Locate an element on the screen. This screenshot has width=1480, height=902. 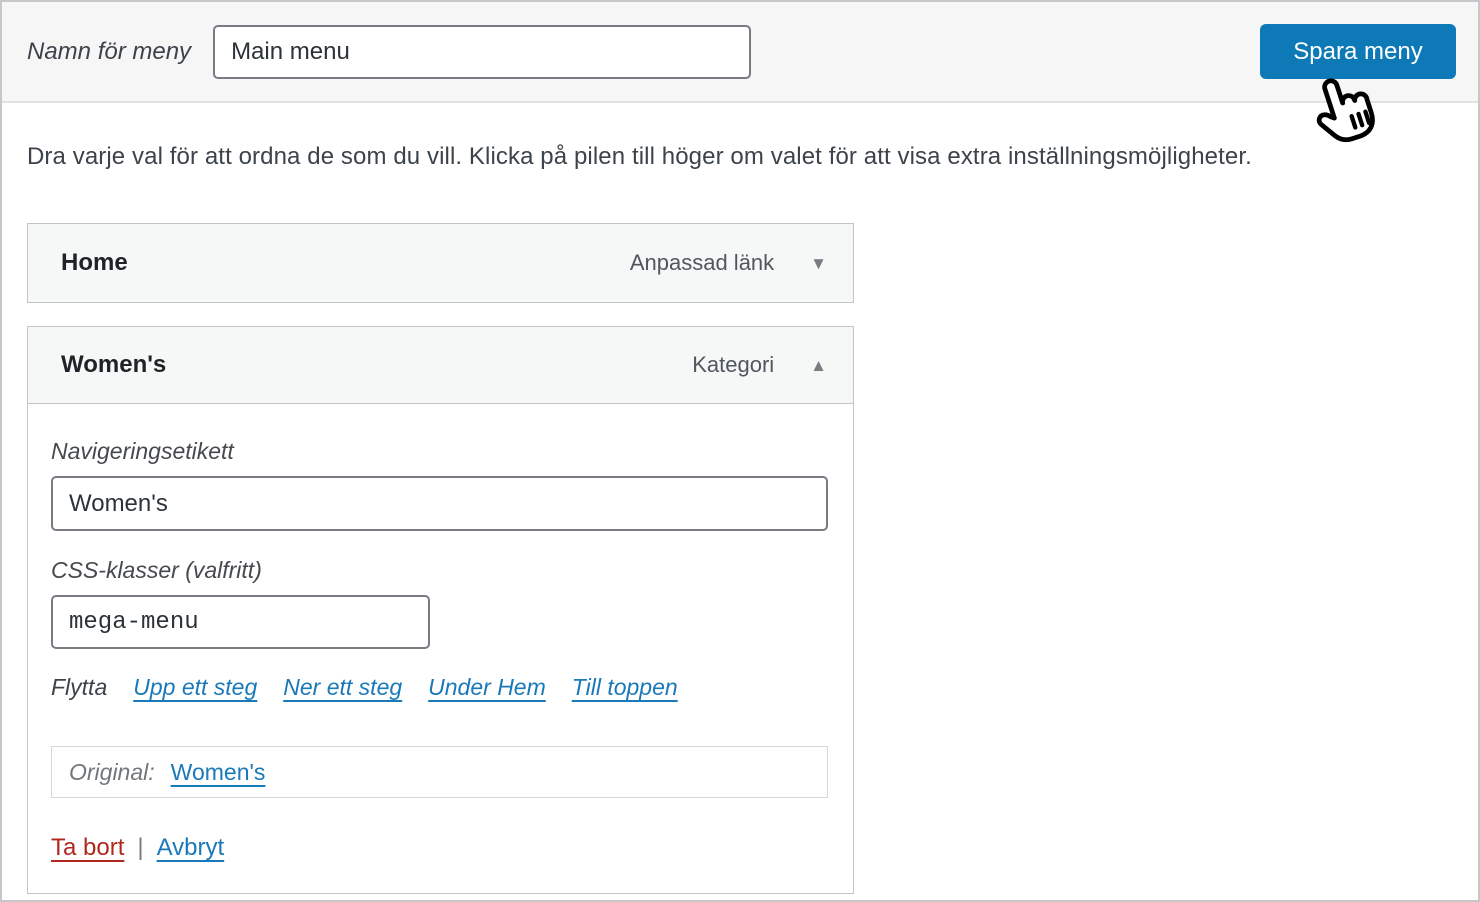
menu-name-label: Namn för meny is located at coordinates (109, 51).